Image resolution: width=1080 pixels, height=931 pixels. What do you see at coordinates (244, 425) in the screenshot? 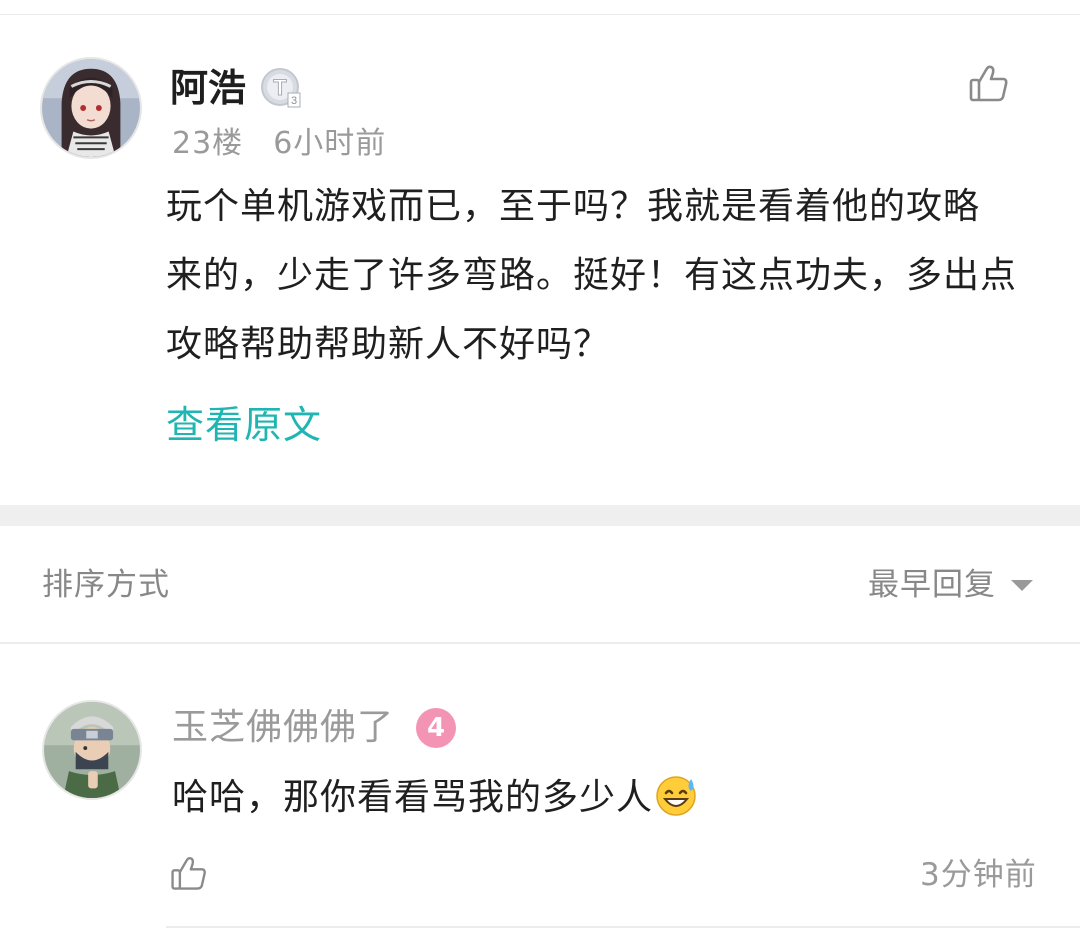
I see `view-original-link: 查看原文` at bounding box center [244, 425].